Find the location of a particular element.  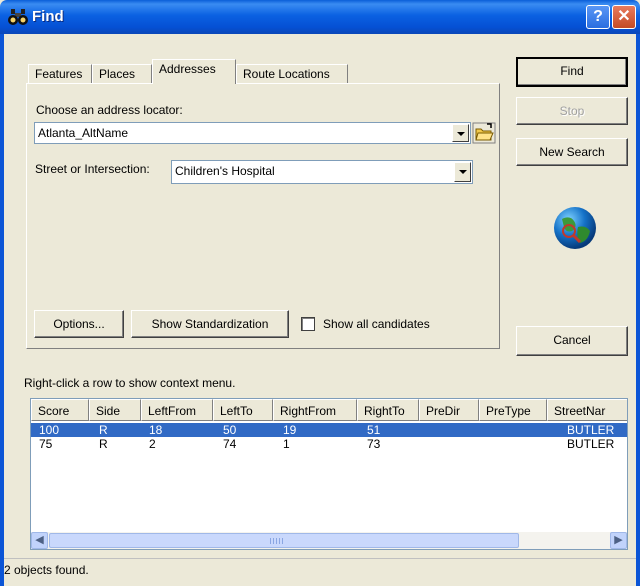

globe-icon is located at coordinates (575, 228).